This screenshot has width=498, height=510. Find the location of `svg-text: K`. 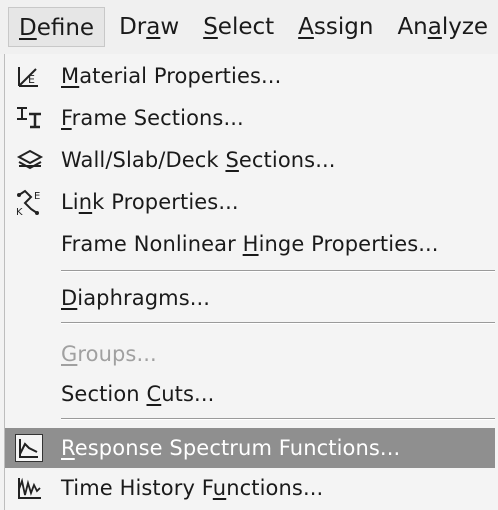

svg-text: K is located at coordinates (19, 212).